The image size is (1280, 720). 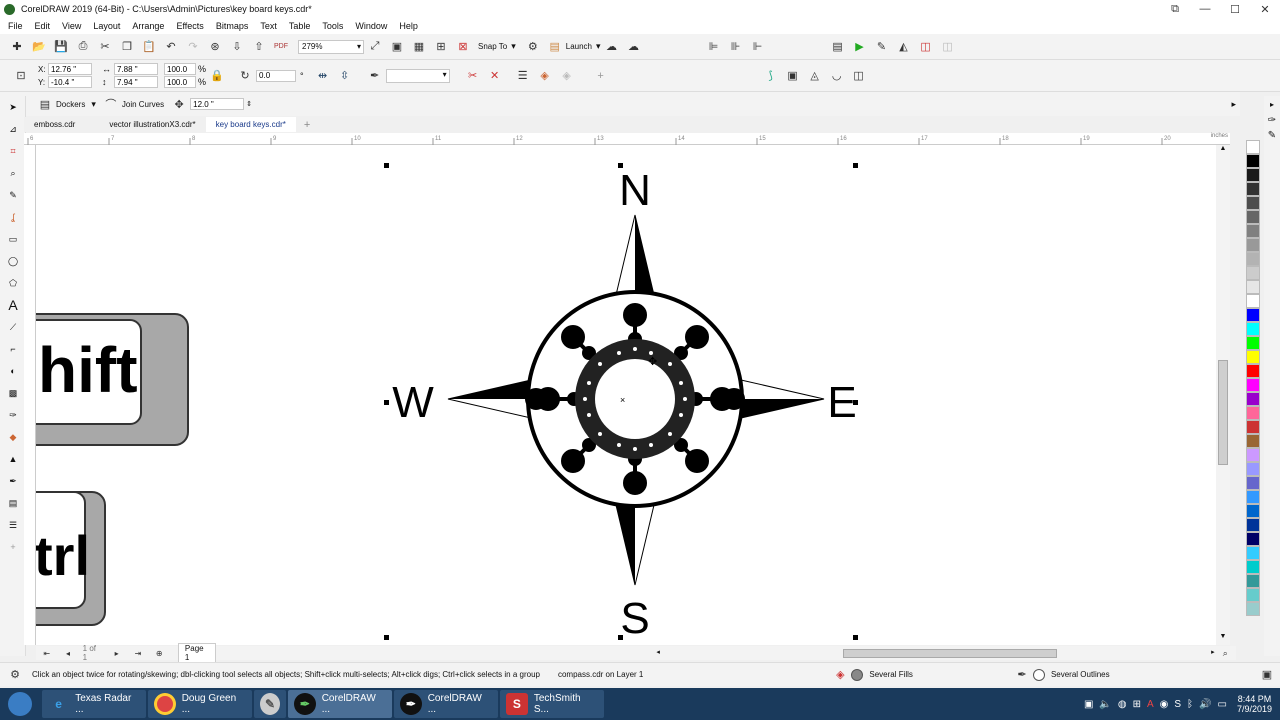 I want to click on prev-page-icon: ◂, so click(x=67, y=653).